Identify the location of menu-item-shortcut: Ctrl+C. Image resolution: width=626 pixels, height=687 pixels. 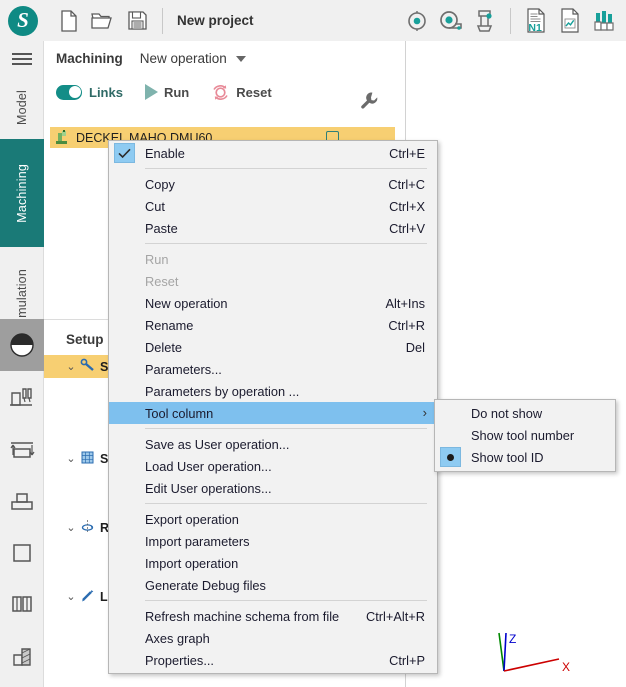
(406, 184).